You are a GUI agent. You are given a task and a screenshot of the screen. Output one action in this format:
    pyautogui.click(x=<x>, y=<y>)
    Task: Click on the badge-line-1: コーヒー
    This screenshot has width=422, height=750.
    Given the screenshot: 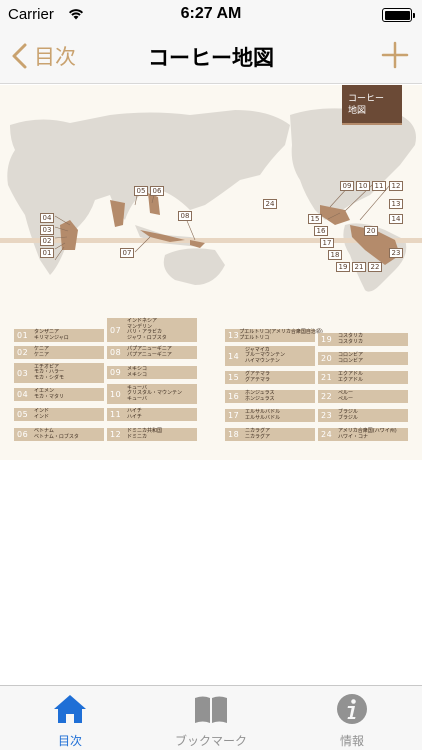 What is the action you would take?
    pyautogui.click(x=366, y=99)
    